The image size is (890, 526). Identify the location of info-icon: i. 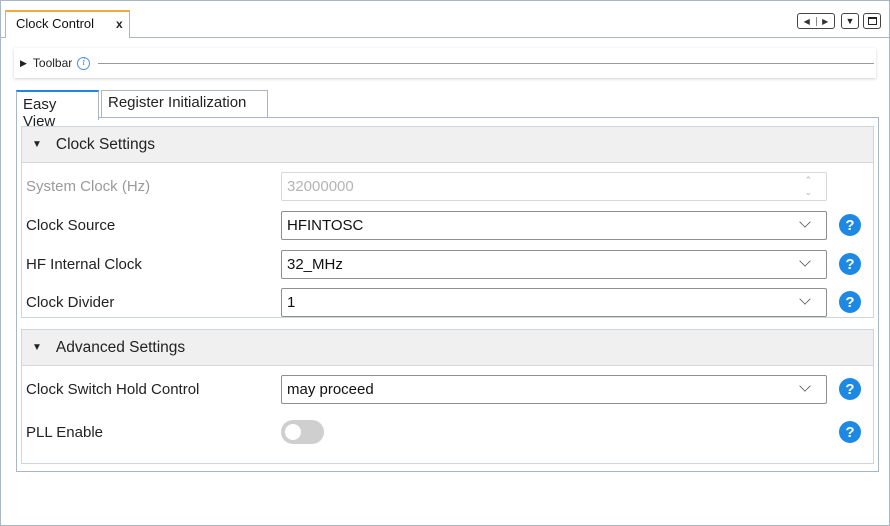
(84, 63).